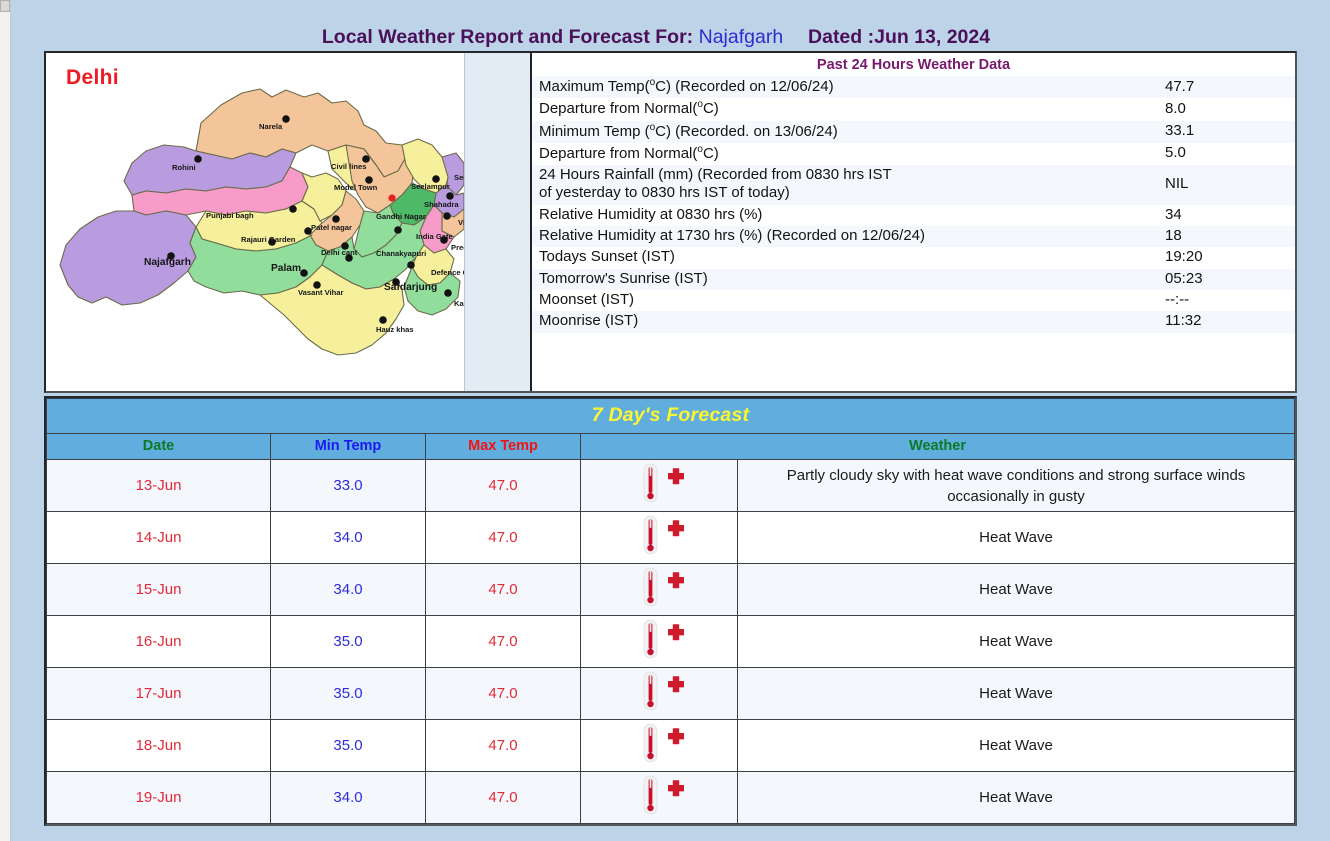 The image size is (1330, 841). What do you see at coordinates (670, 797) in the screenshot?
I see `forecast-row: 19-Jun 34.0 47.0 Heat Wave` at bounding box center [670, 797].